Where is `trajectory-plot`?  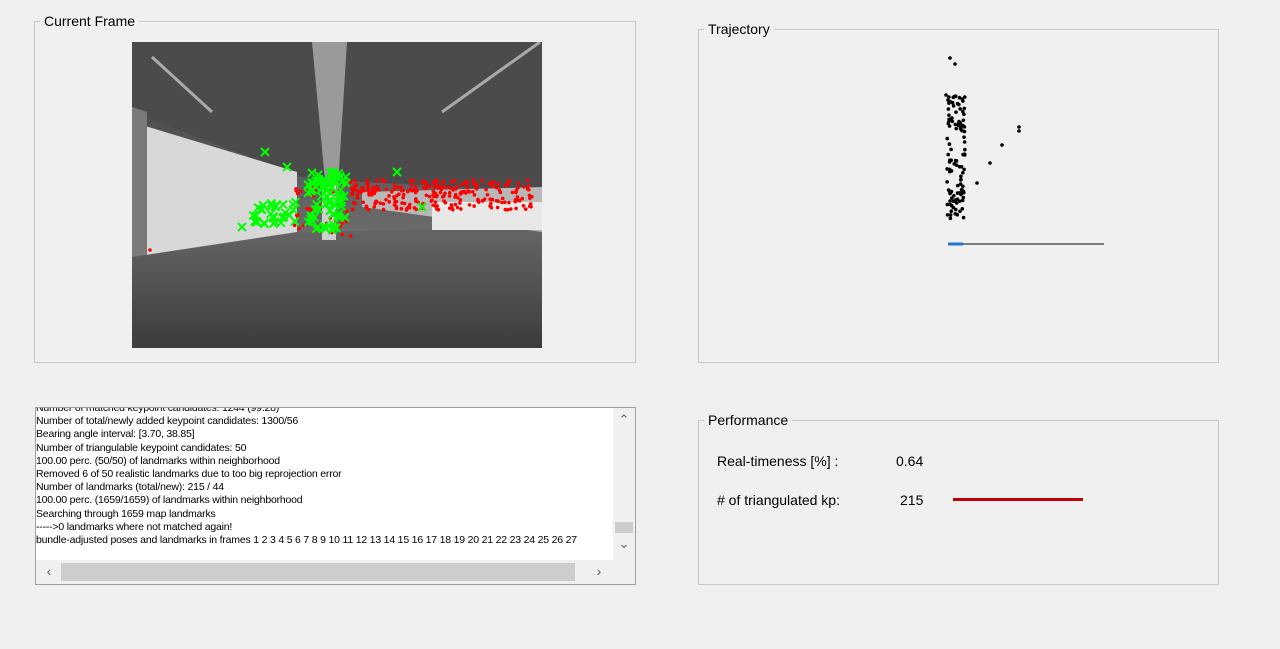 trajectory-plot is located at coordinates (1024, 151).